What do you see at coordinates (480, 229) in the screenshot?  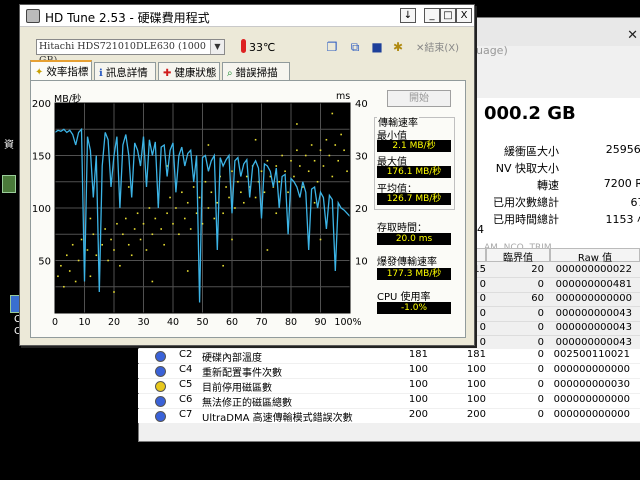 I see `info-separator-text: 4` at bounding box center [480, 229].